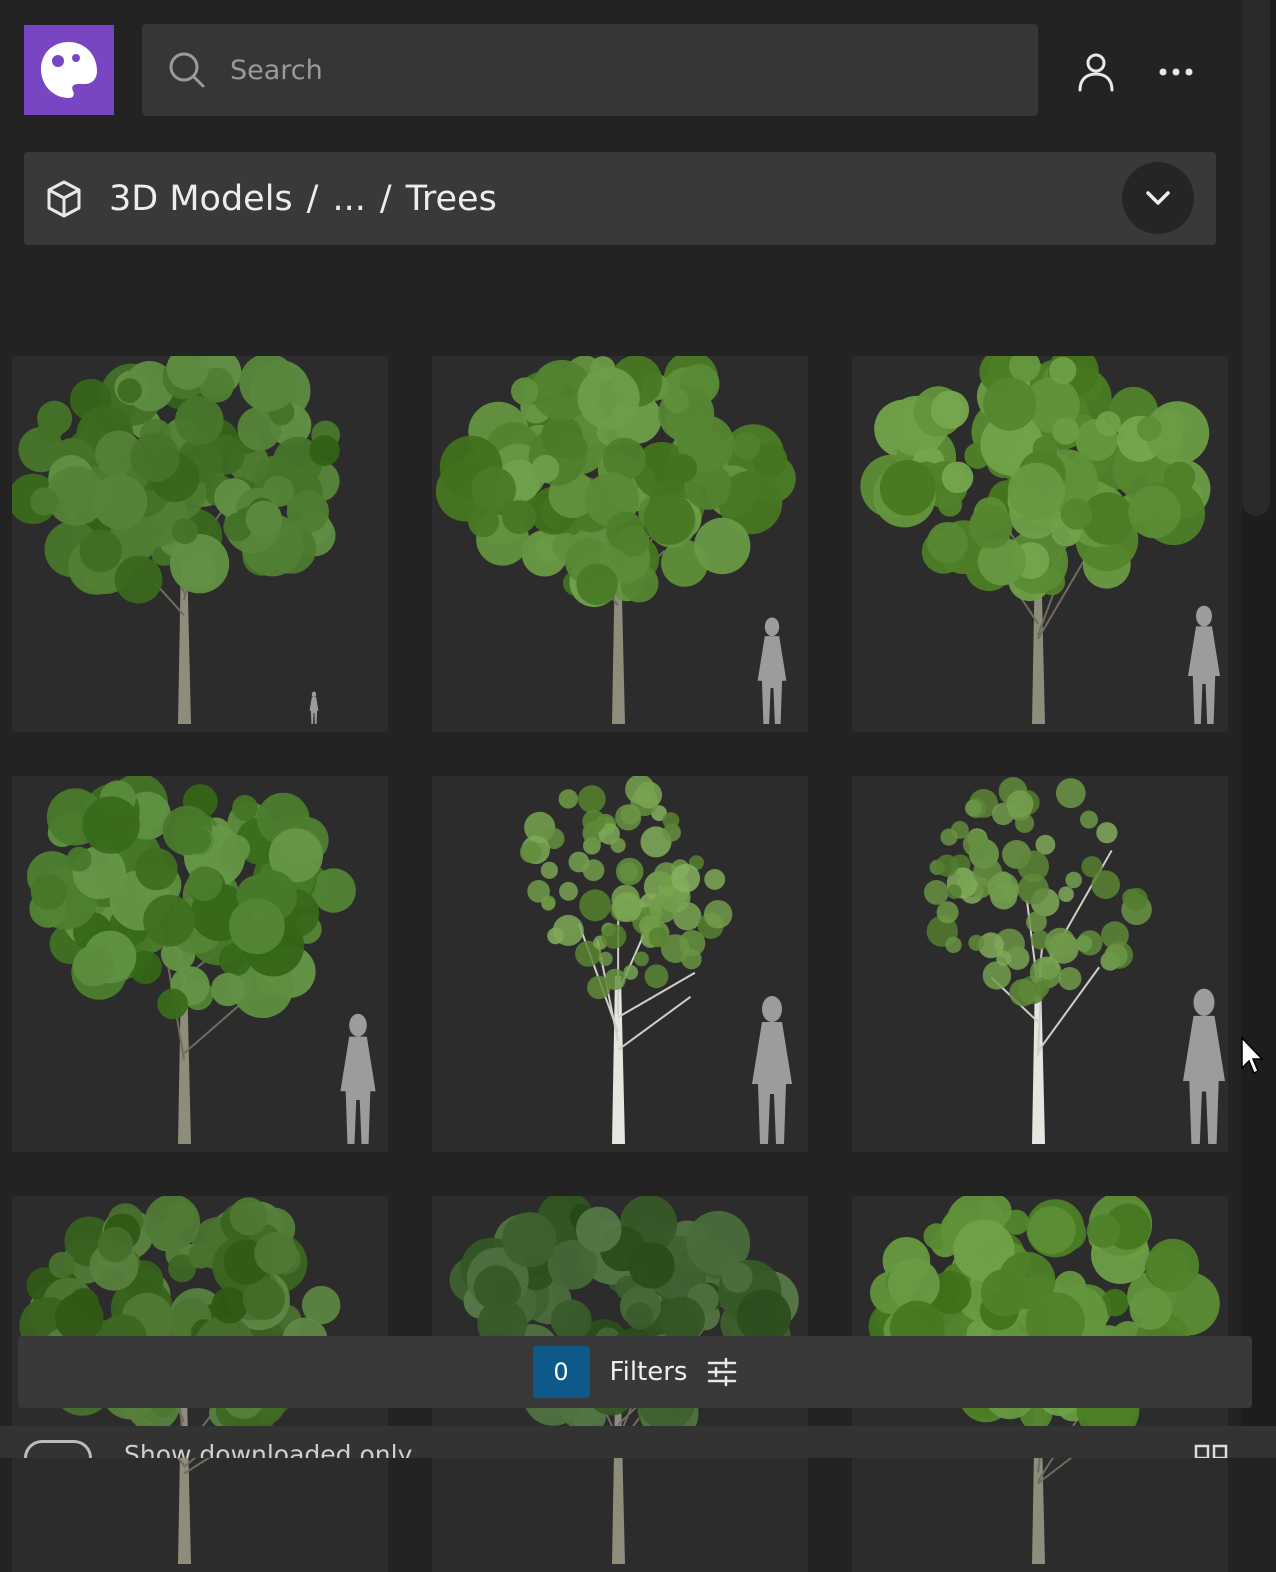 This screenshot has width=1276, height=1572. Describe the element at coordinates (610, 70) in the screenshot. I see `search-input` at that location.